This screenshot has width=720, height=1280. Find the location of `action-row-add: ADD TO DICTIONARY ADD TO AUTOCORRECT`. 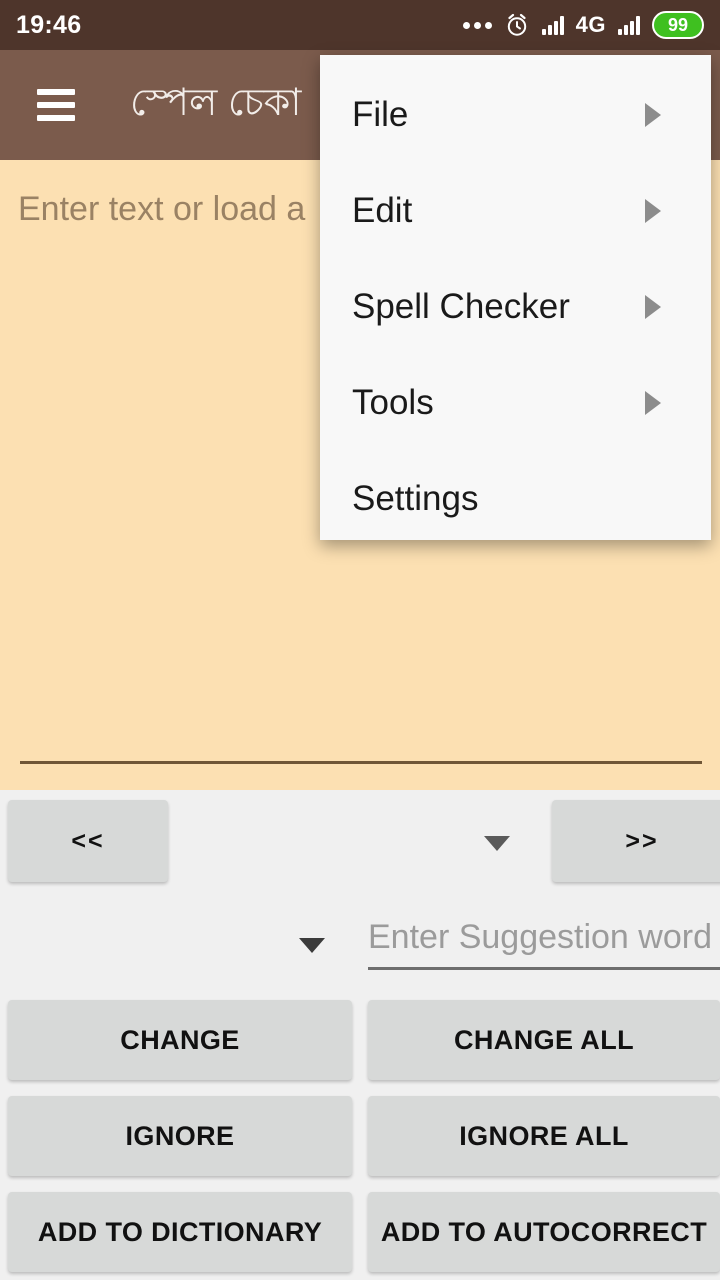

action-row-add: ADD TO DICTIONARY ADD TO AUTOCORRECT is located at coordinates (360, 1236).